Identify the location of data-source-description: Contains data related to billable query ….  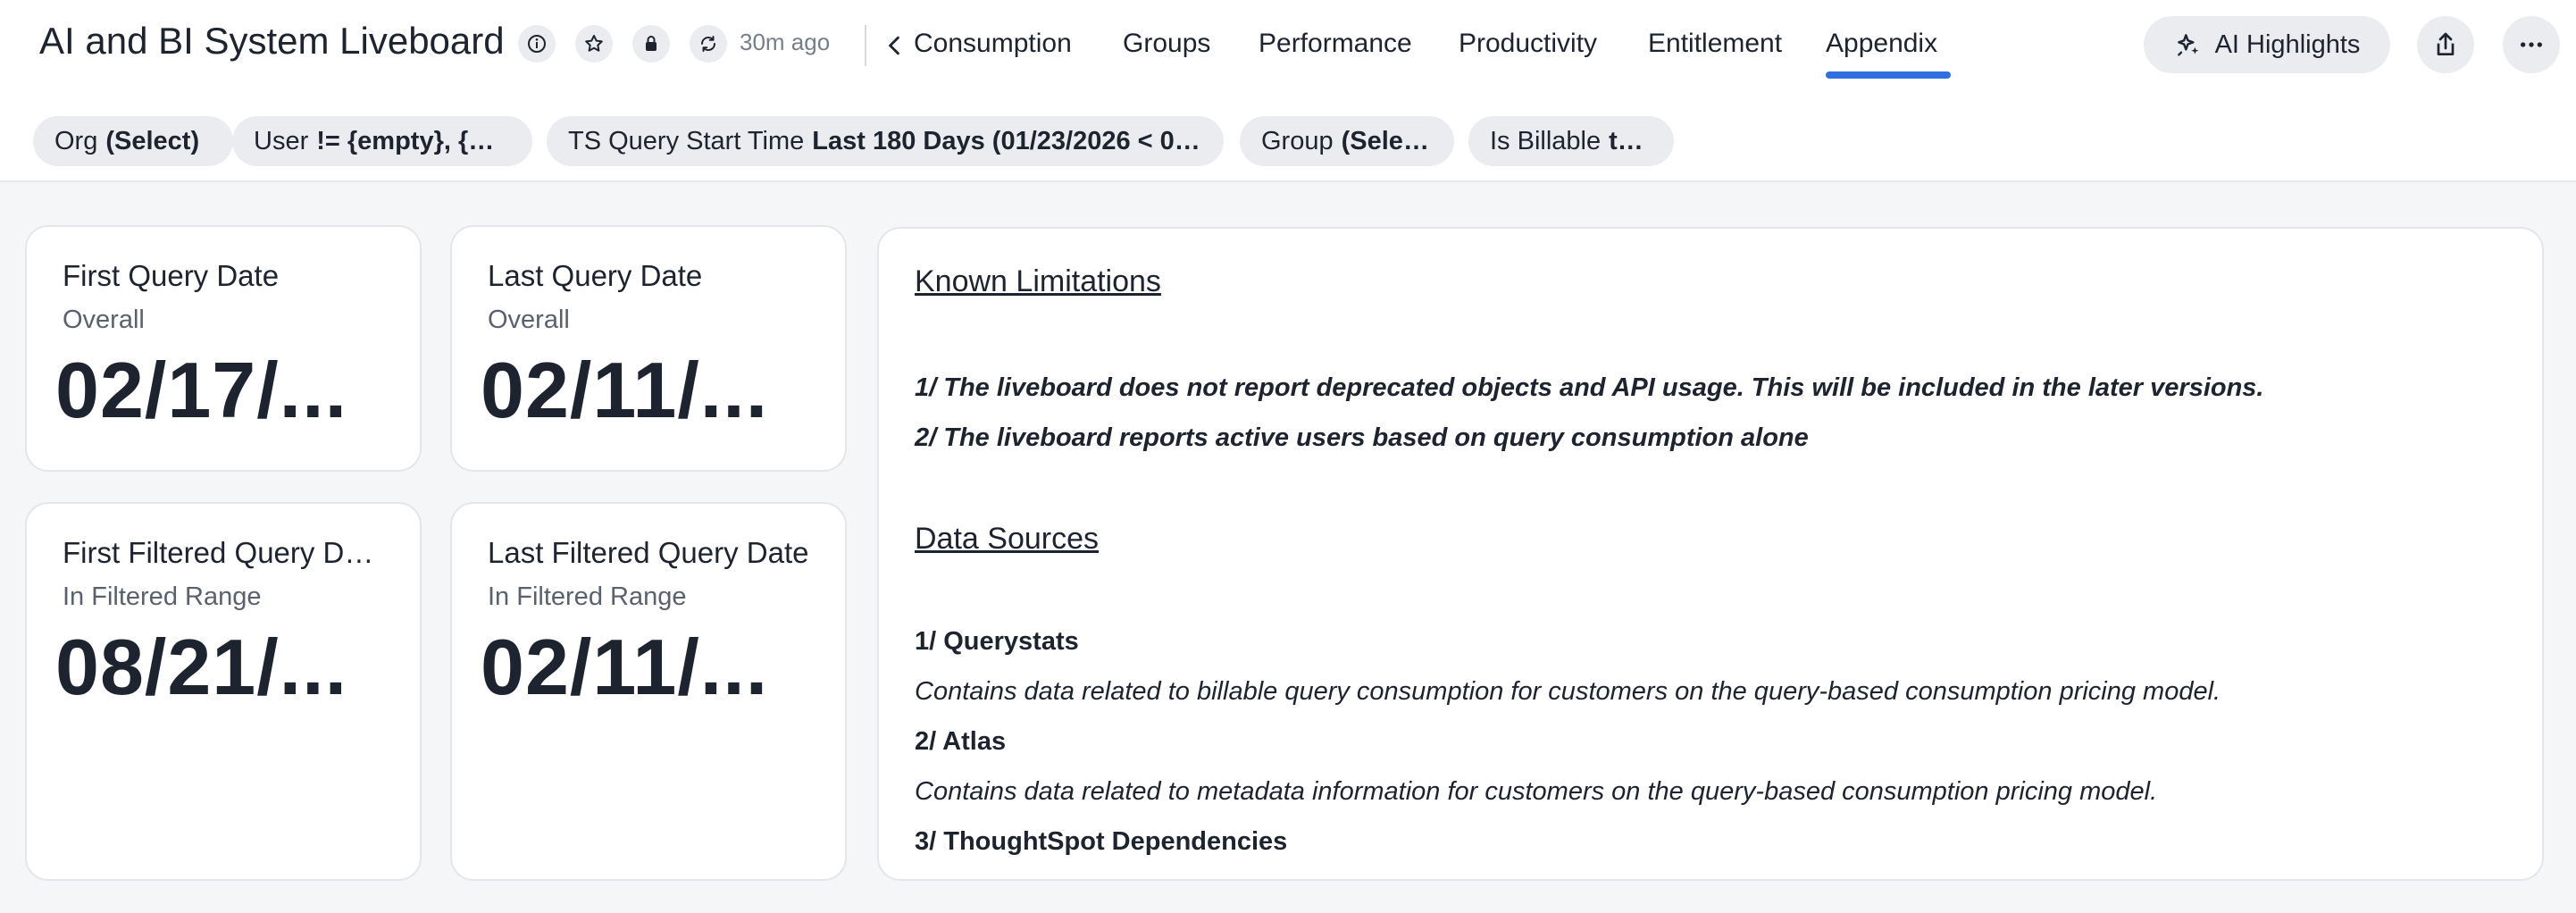
(1568, 691).